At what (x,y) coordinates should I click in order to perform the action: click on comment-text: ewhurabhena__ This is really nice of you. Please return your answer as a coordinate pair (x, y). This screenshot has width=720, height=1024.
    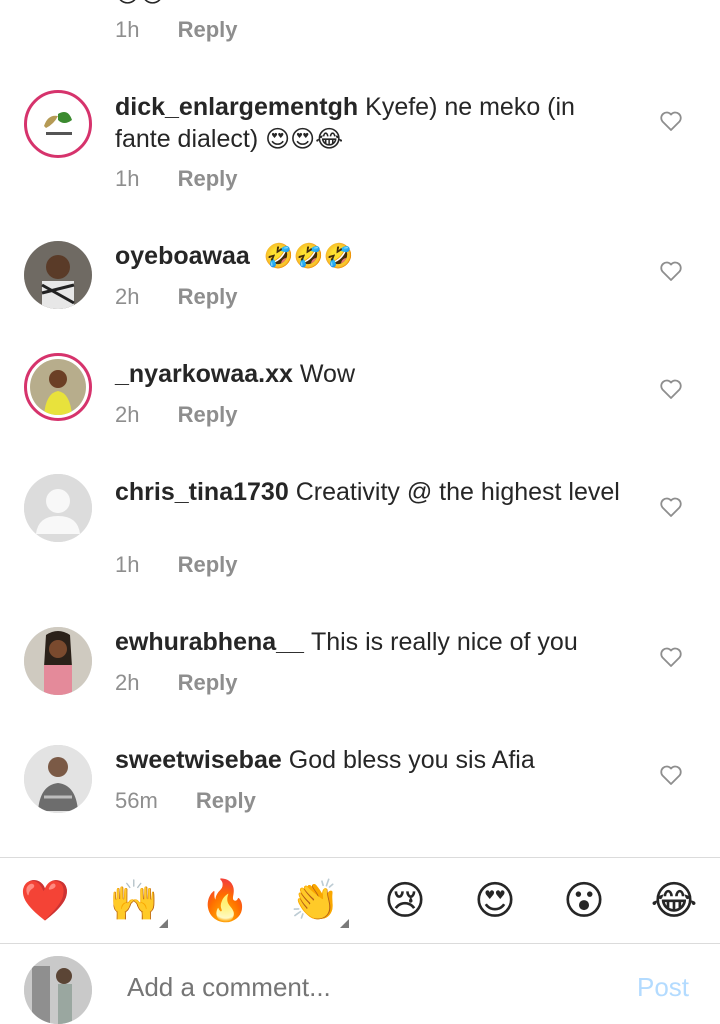
    Looking at the image, I should click on (375, 642).